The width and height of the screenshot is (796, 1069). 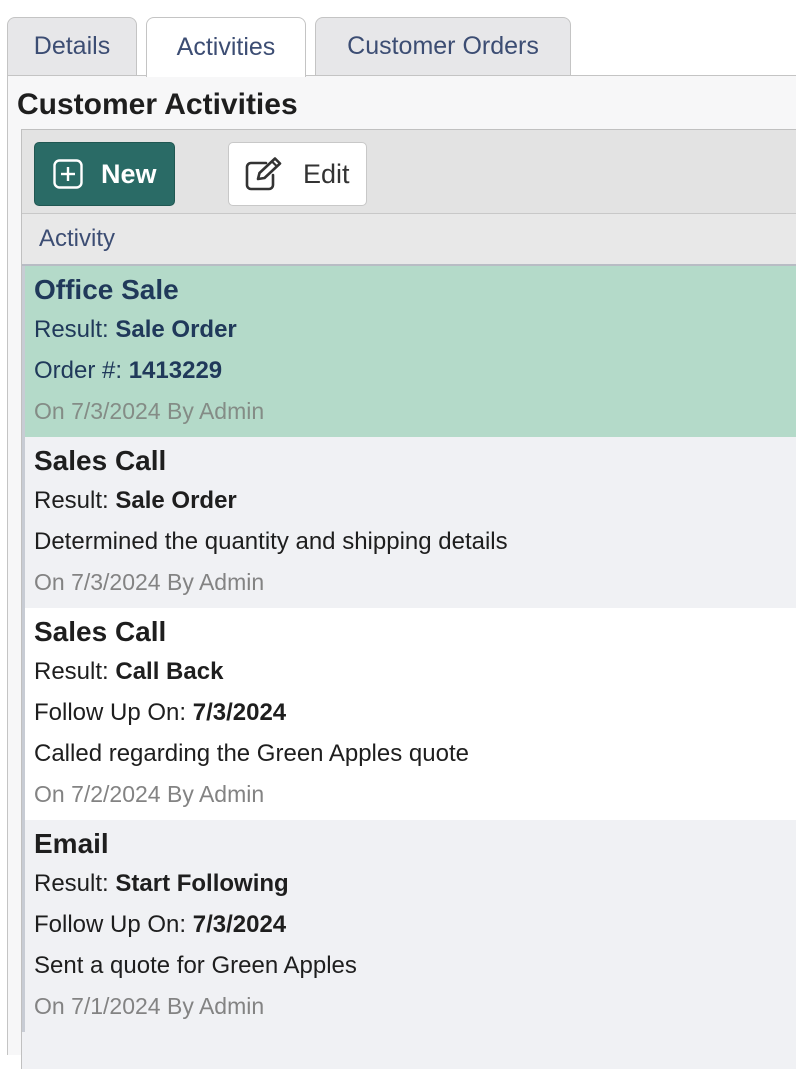 What do you see at coordinates (161, 883) in the screenshot?
I see `activity-result: Result: Start Following` at bounding box center [161, 883].